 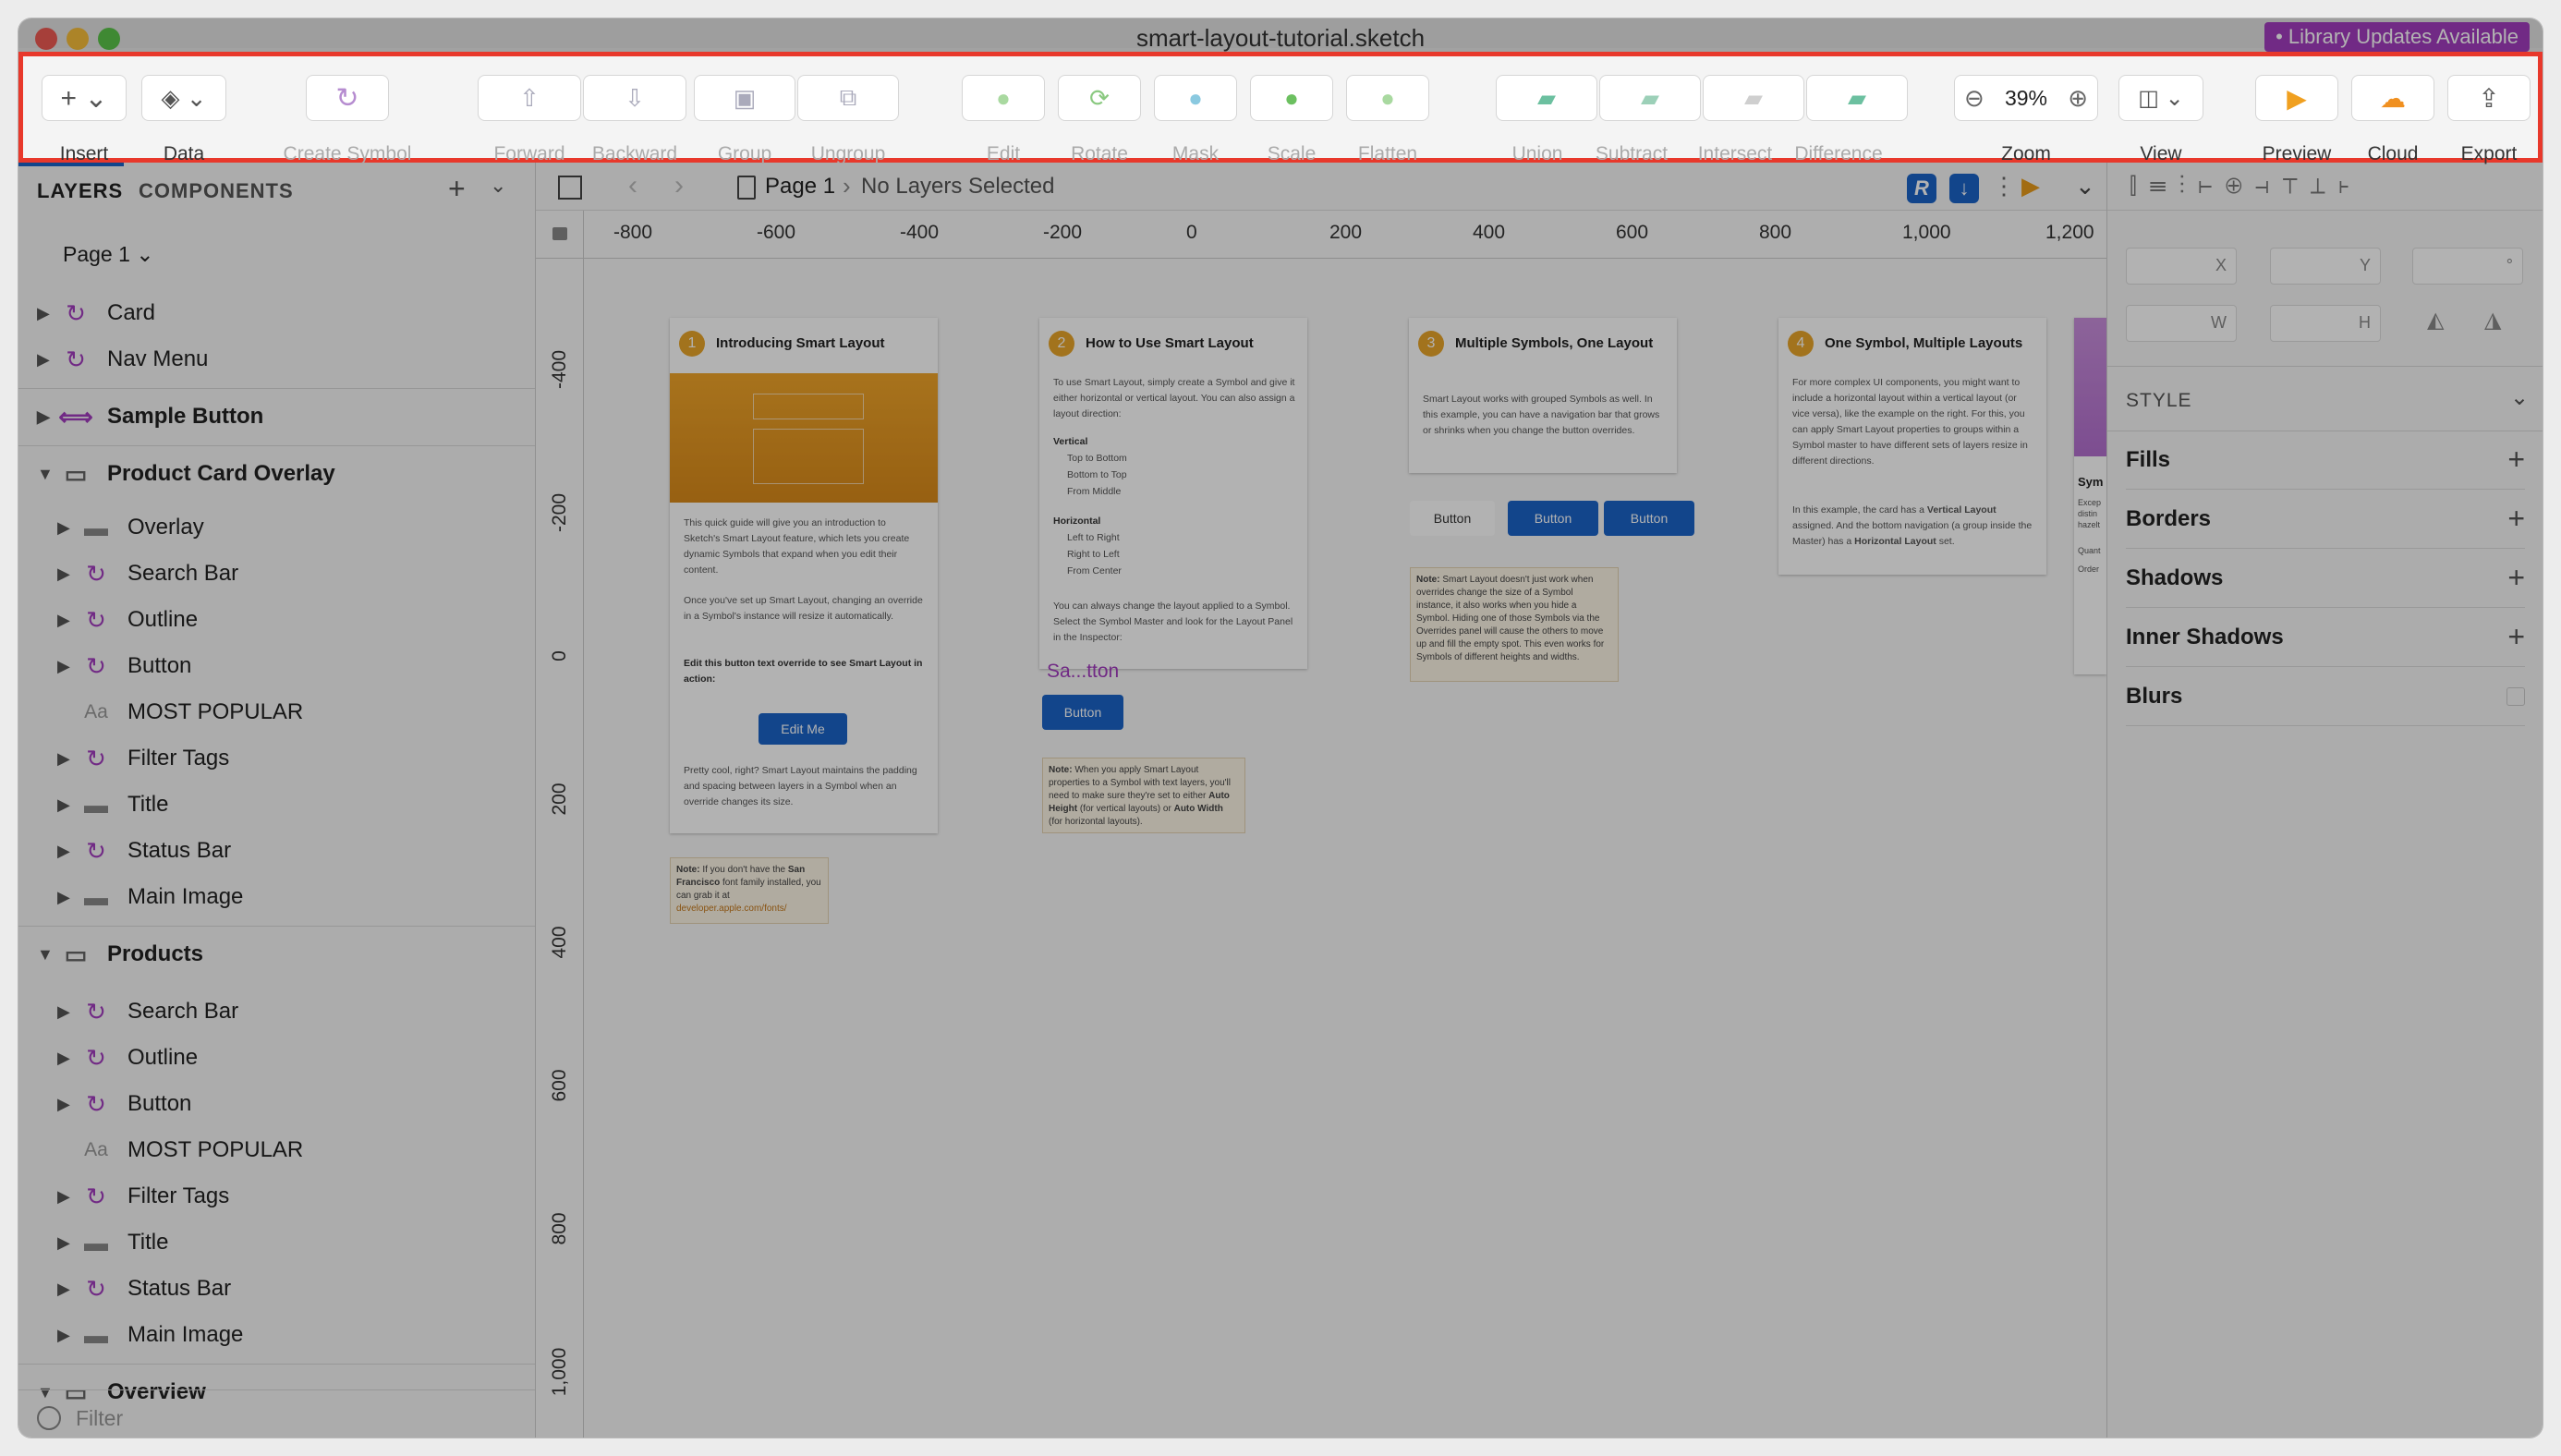 I want to click on blurs-row: Blurs, so click(x=2326, y=696).